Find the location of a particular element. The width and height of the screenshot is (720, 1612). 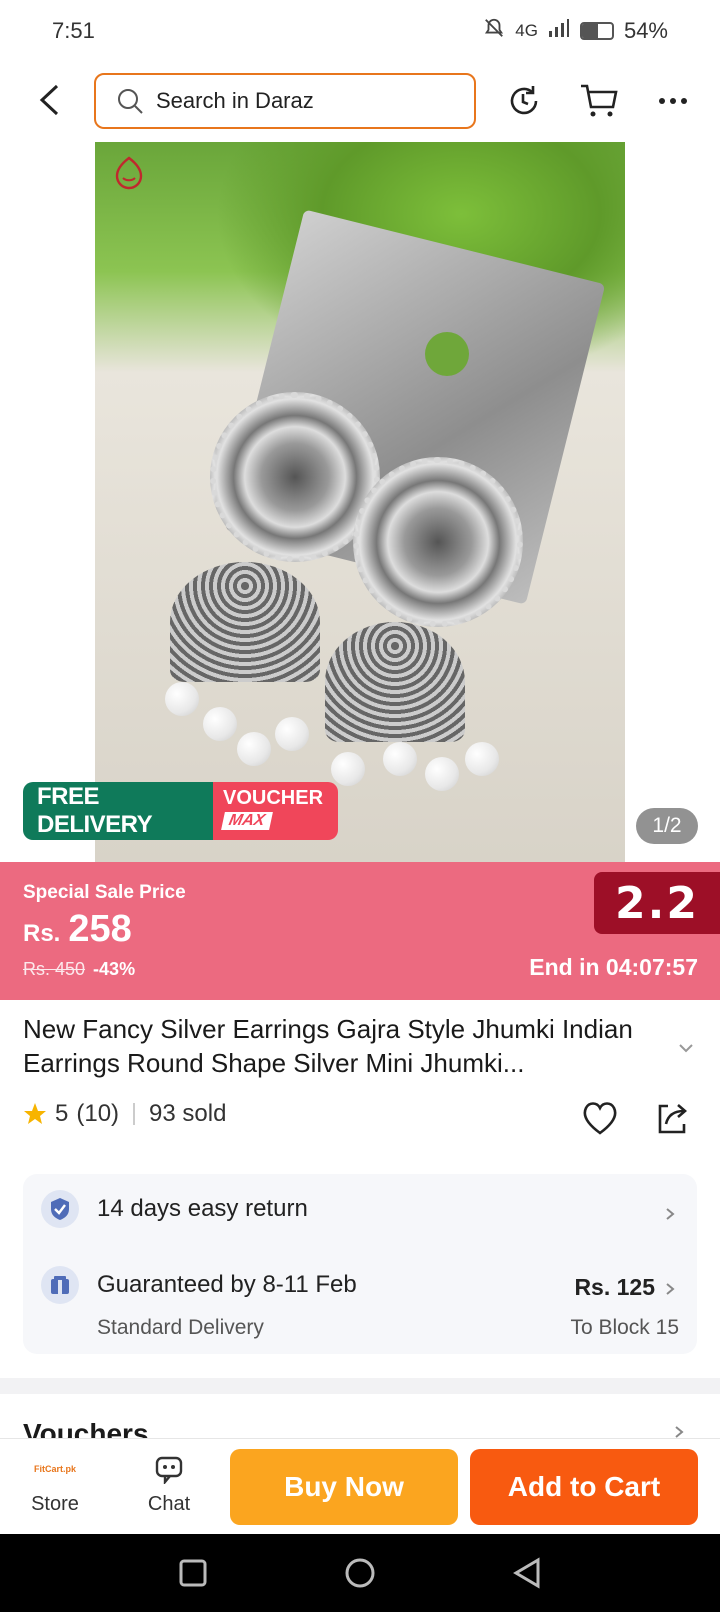

free-delivery-badge: FREE DELIVERY is located at coordinates (118, 811).